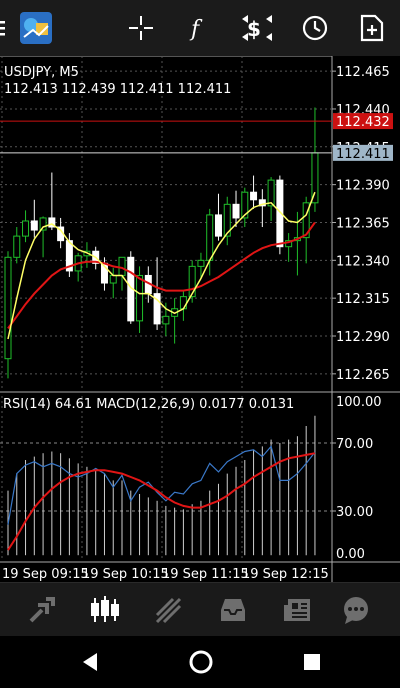 This screenshot has width=400, height=688. Describe the element at coordinates (350, 554) in the screenshot. I see `indicator-tick-label: 0.00` at that location.